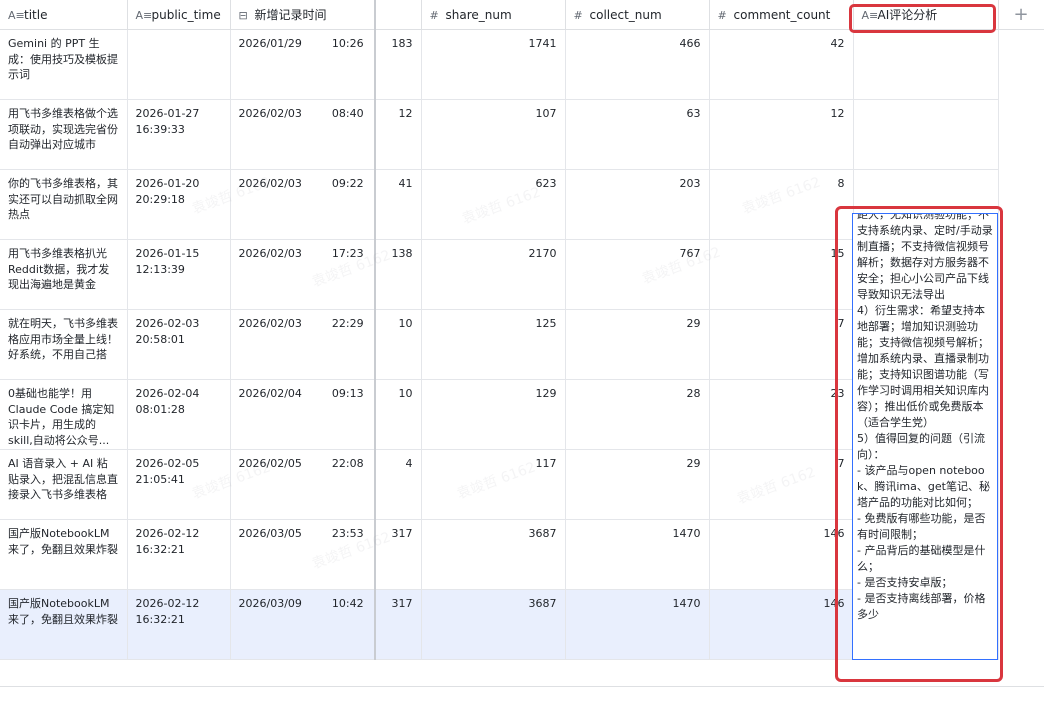  I want to click on cell-record-time: 2026/03/09 10:42, so click(303, 624).